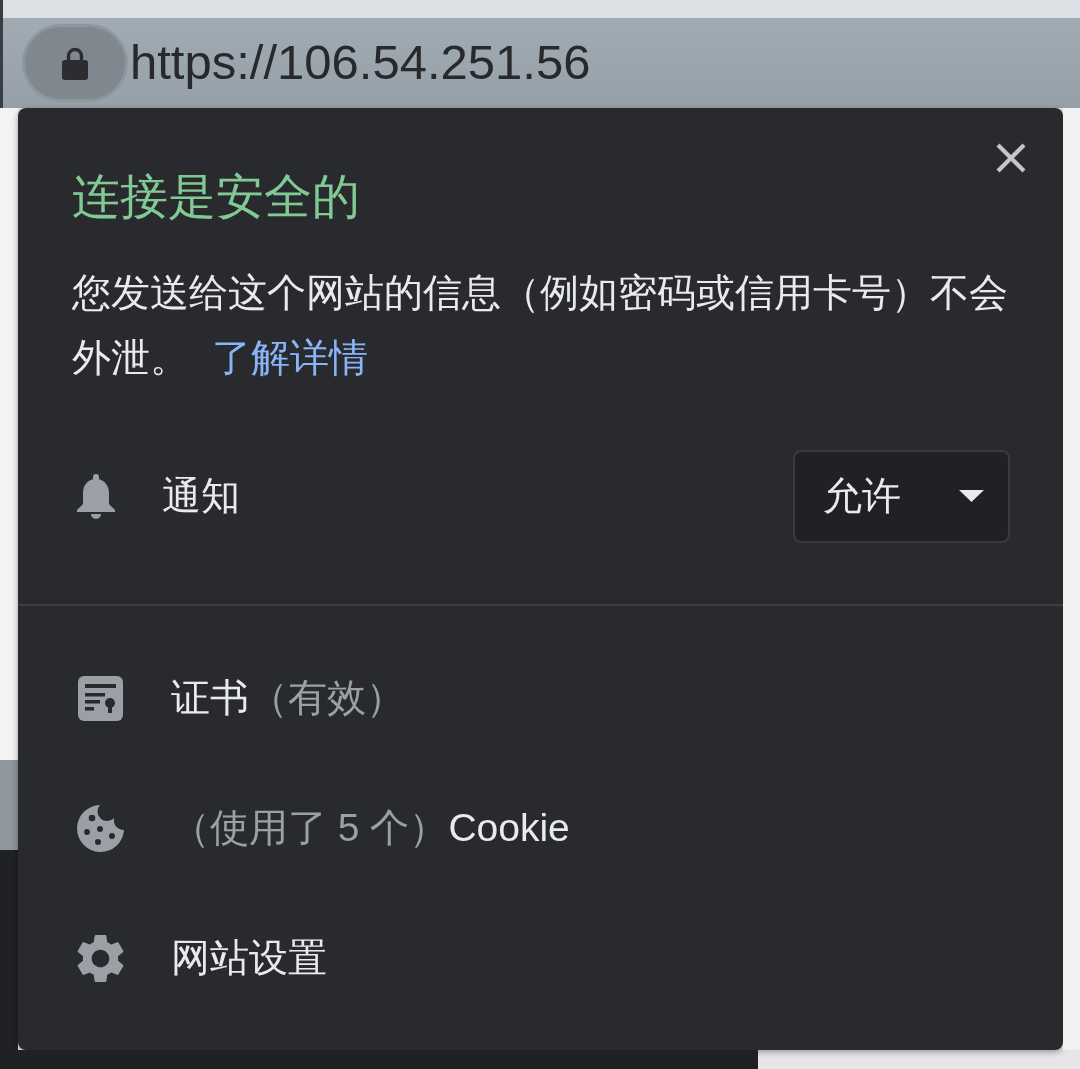  I want to click on caret-icon, so click(971, 496).